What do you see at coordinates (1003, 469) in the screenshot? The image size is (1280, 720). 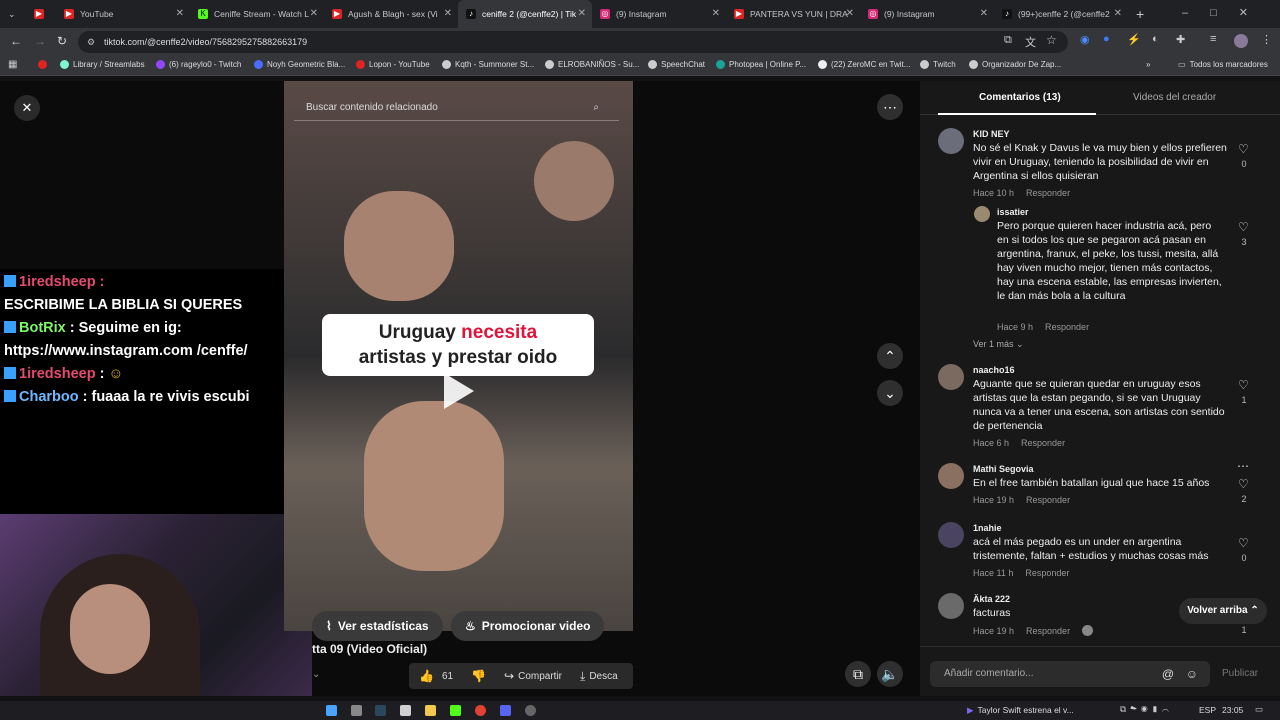 I see `comment-author: Mathi Segovia` at bounding box center [1003, 469].